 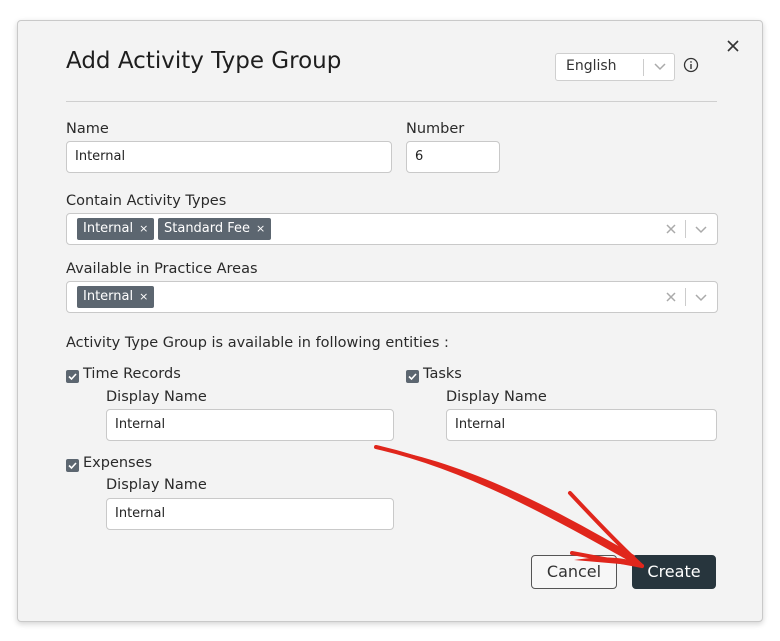 What do you see at coordinates (392, 229) in the screenshot?
I see `activity-types-multiselect: Internal × Standard Fee ×` at bounding box center [392, 229].